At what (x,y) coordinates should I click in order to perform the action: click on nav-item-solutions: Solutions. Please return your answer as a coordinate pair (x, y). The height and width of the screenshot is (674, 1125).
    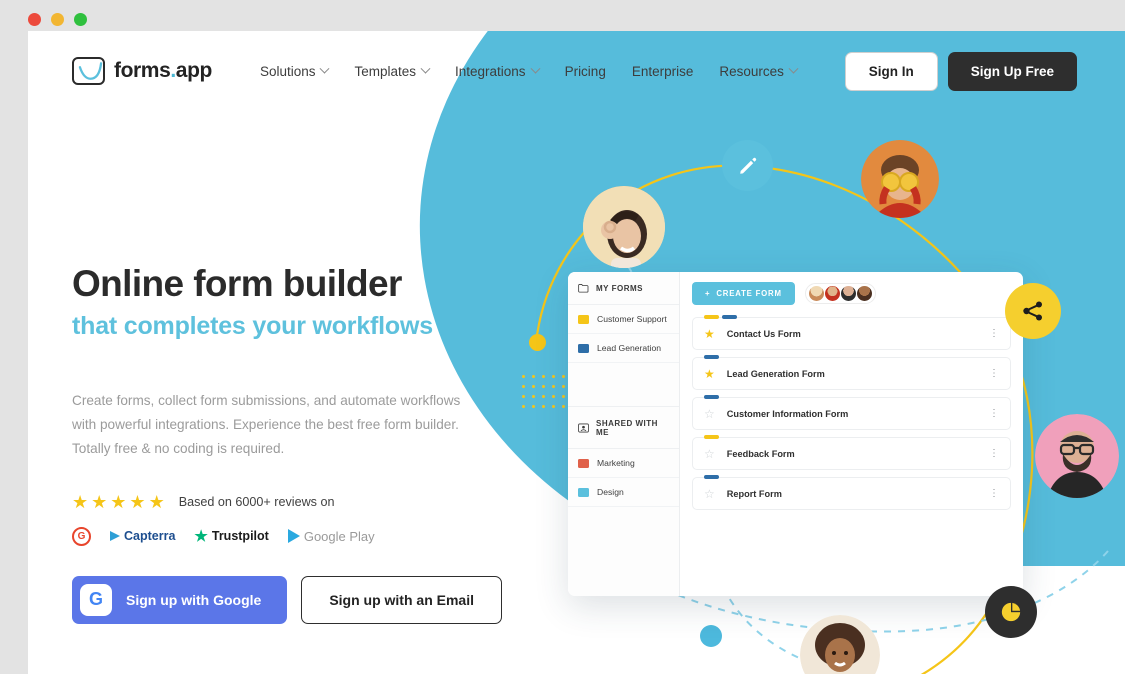
    Looking at the image, I should click on (294, 71).